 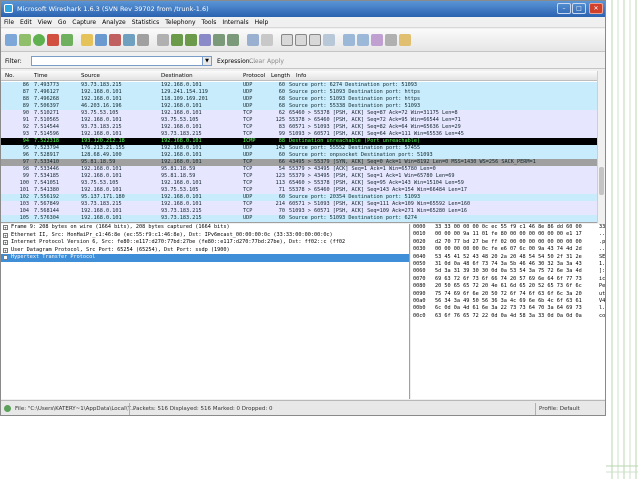 What do you see at coordinates (253, 40) in the screenshot?
I see `colorize-icon` at bounding box center [253, 40].